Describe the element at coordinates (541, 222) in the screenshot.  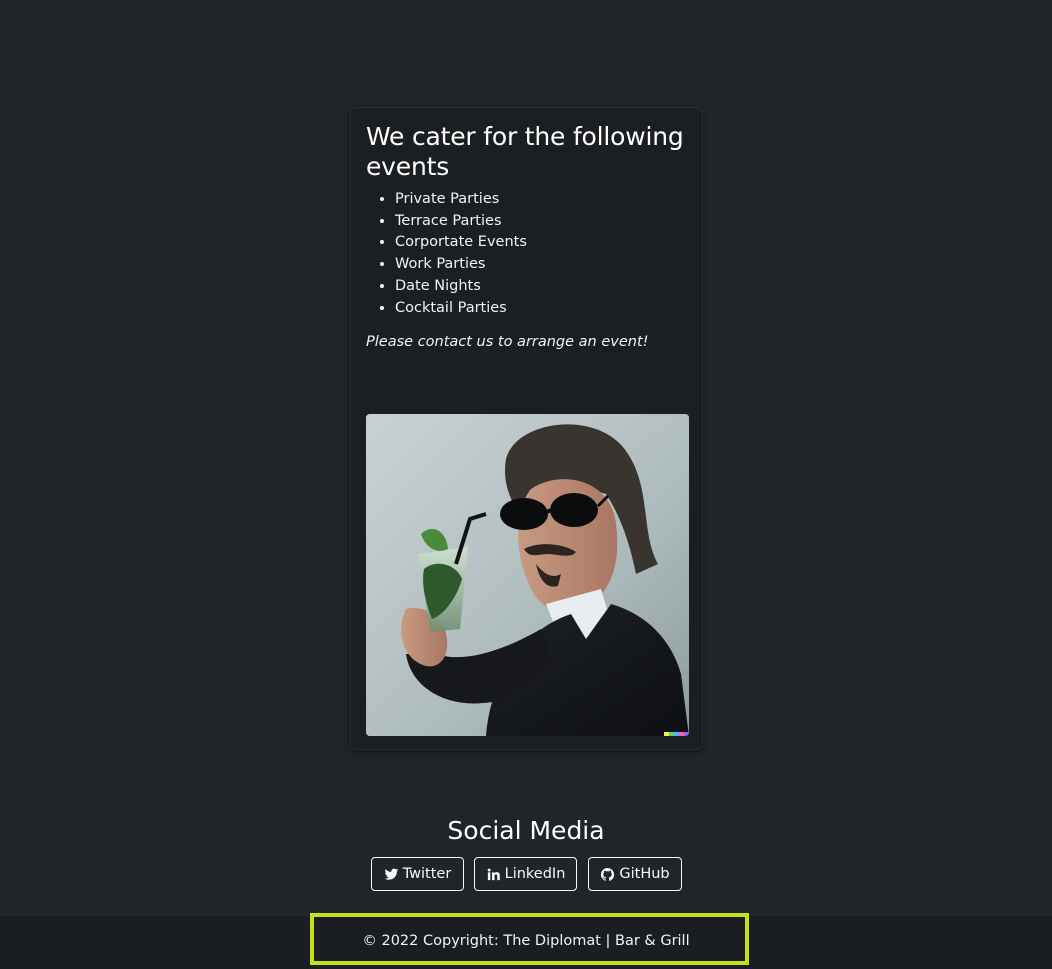
I see `list-item: Terrace Parties` at that location.